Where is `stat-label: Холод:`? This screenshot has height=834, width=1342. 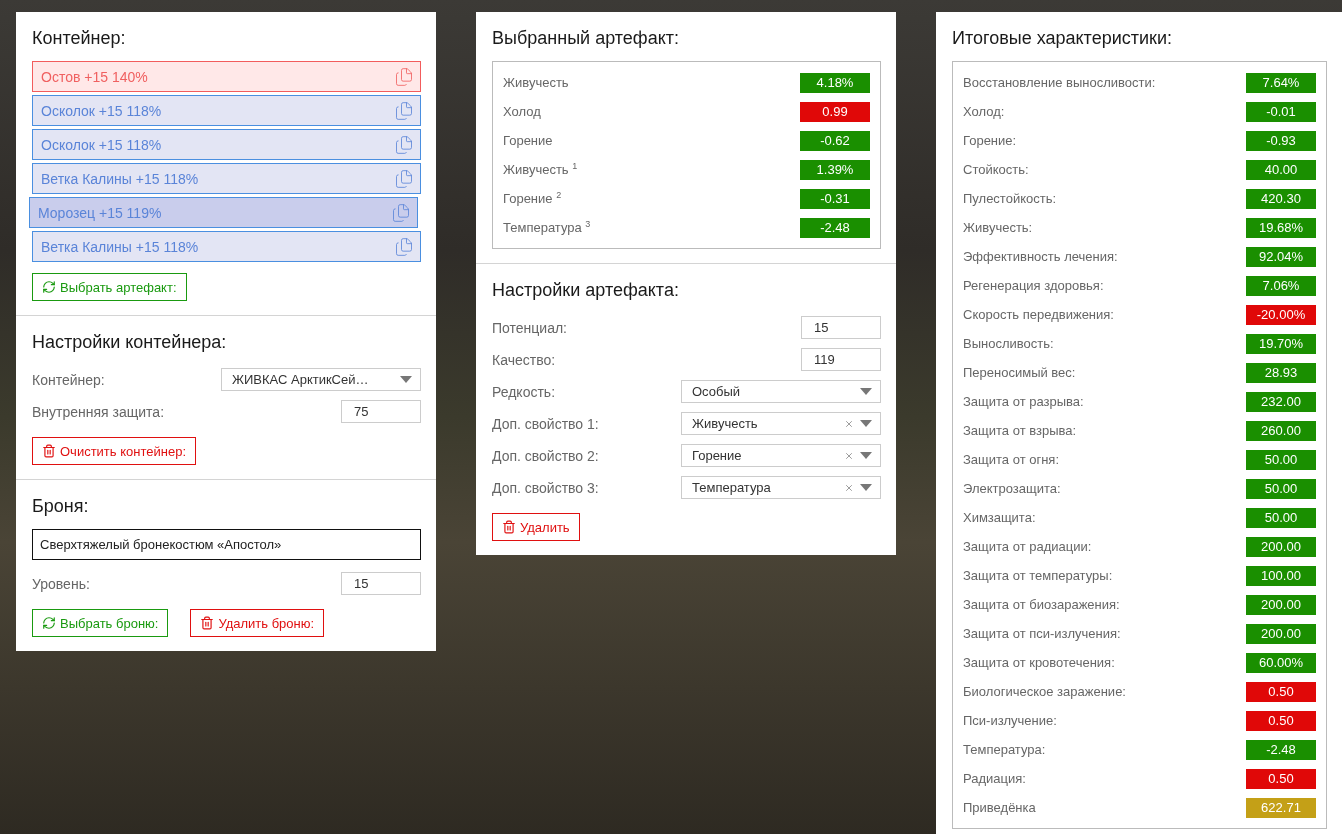
stat-label: Холод: is located at coordinates (984, 111).